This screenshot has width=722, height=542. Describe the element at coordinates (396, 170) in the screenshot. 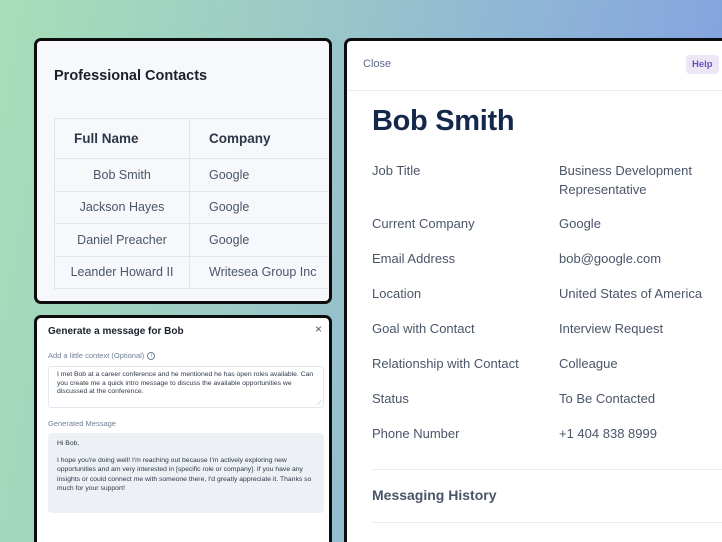

I see `field-label: Job Title` at that location.